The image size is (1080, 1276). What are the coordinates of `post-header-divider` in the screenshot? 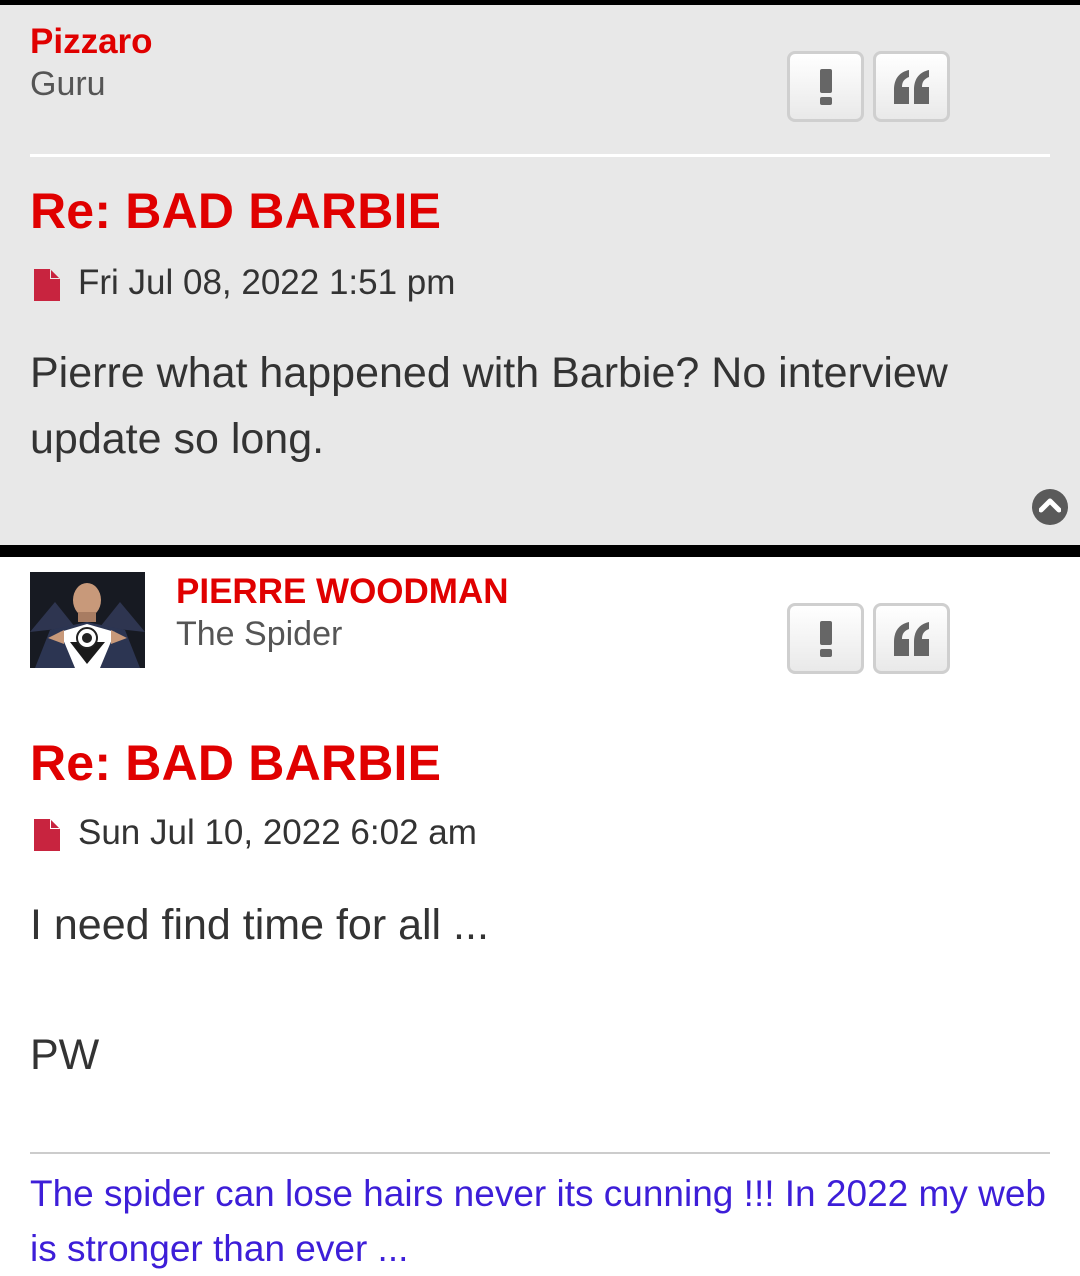 It's located at (540, 155).